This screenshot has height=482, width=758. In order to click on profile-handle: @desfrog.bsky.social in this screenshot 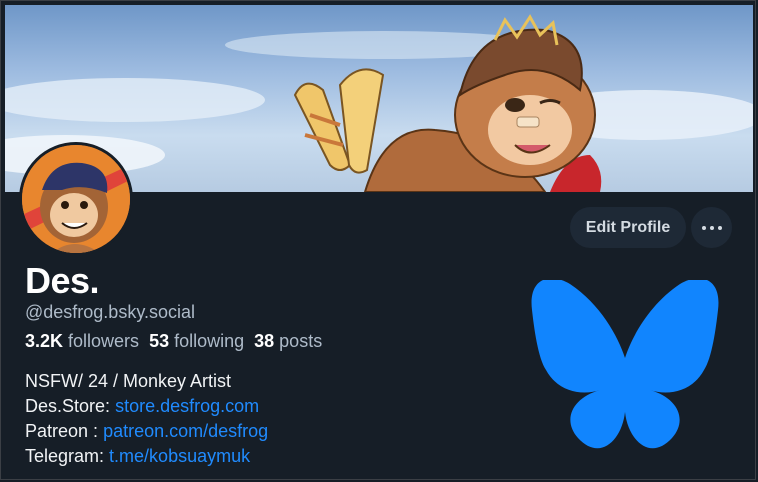, I will do `click(110, 312)`.